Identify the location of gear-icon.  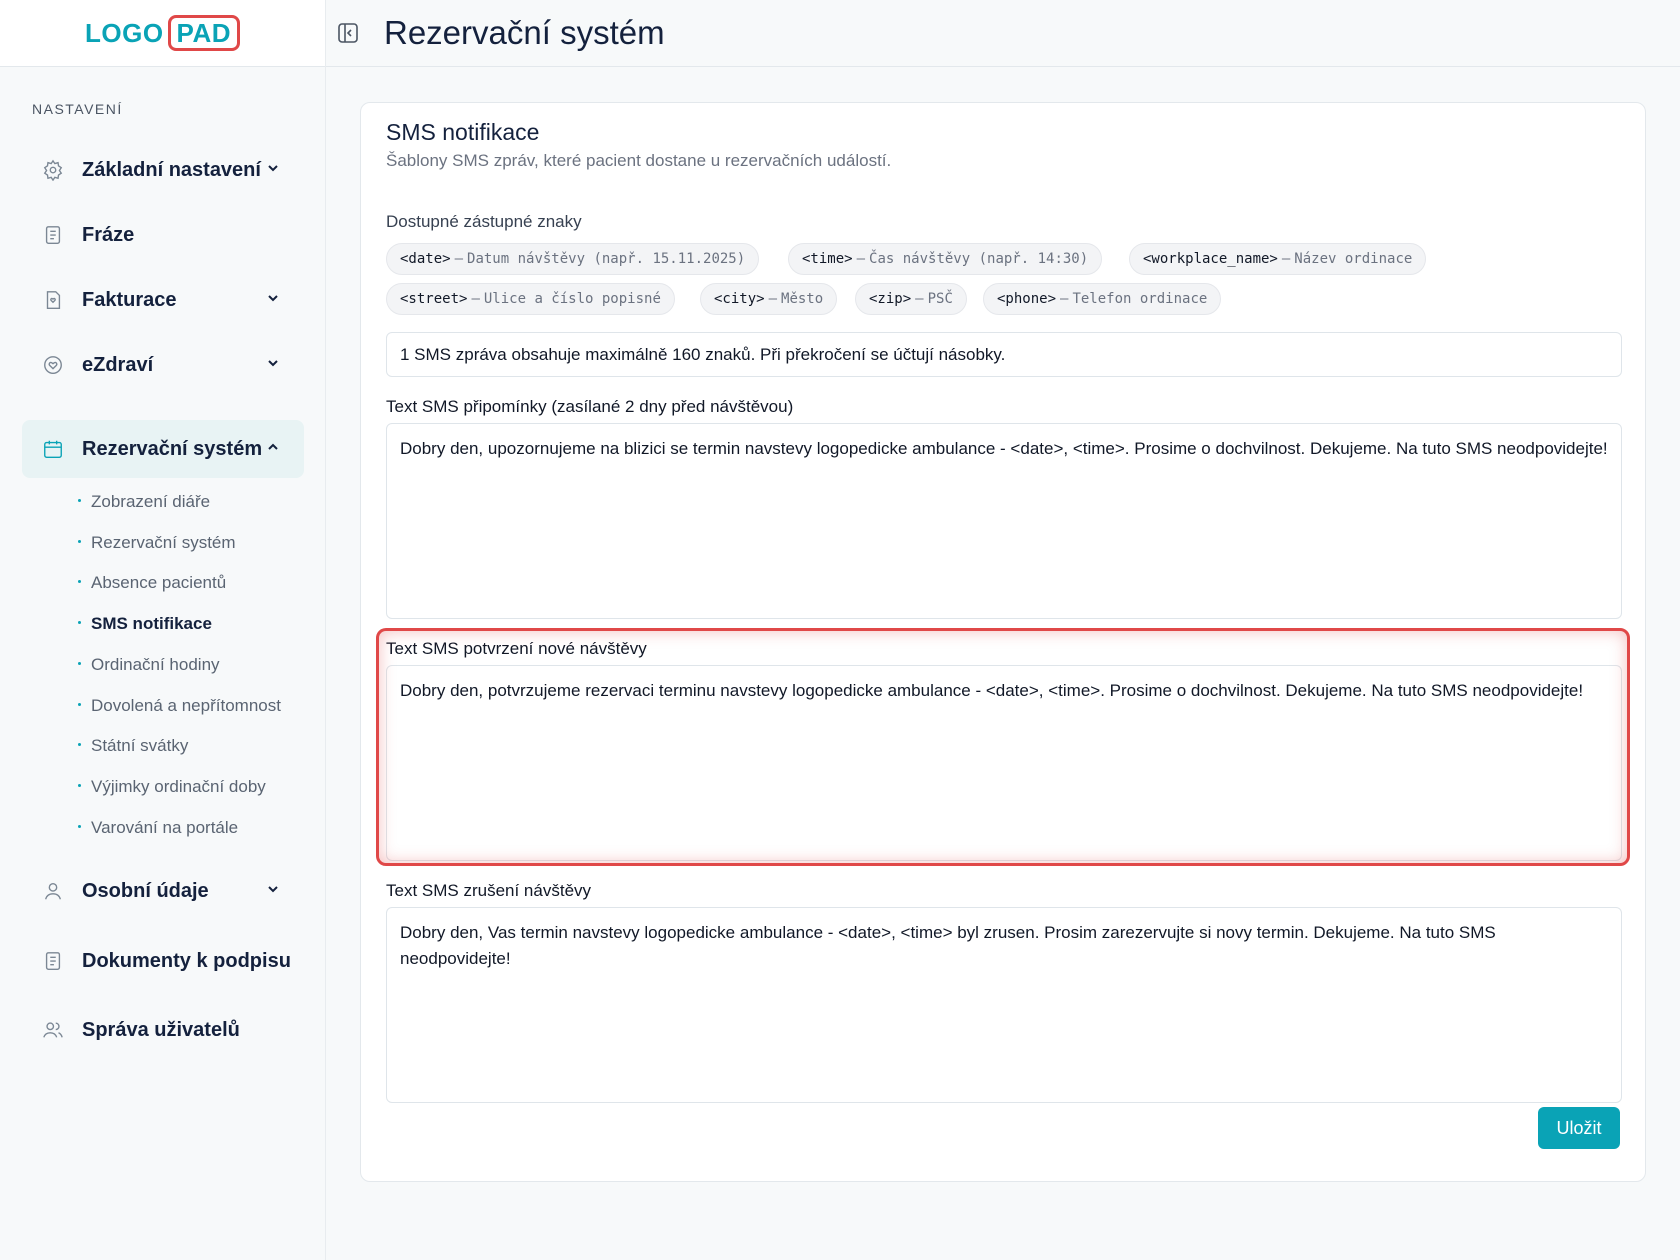
(53, 170).